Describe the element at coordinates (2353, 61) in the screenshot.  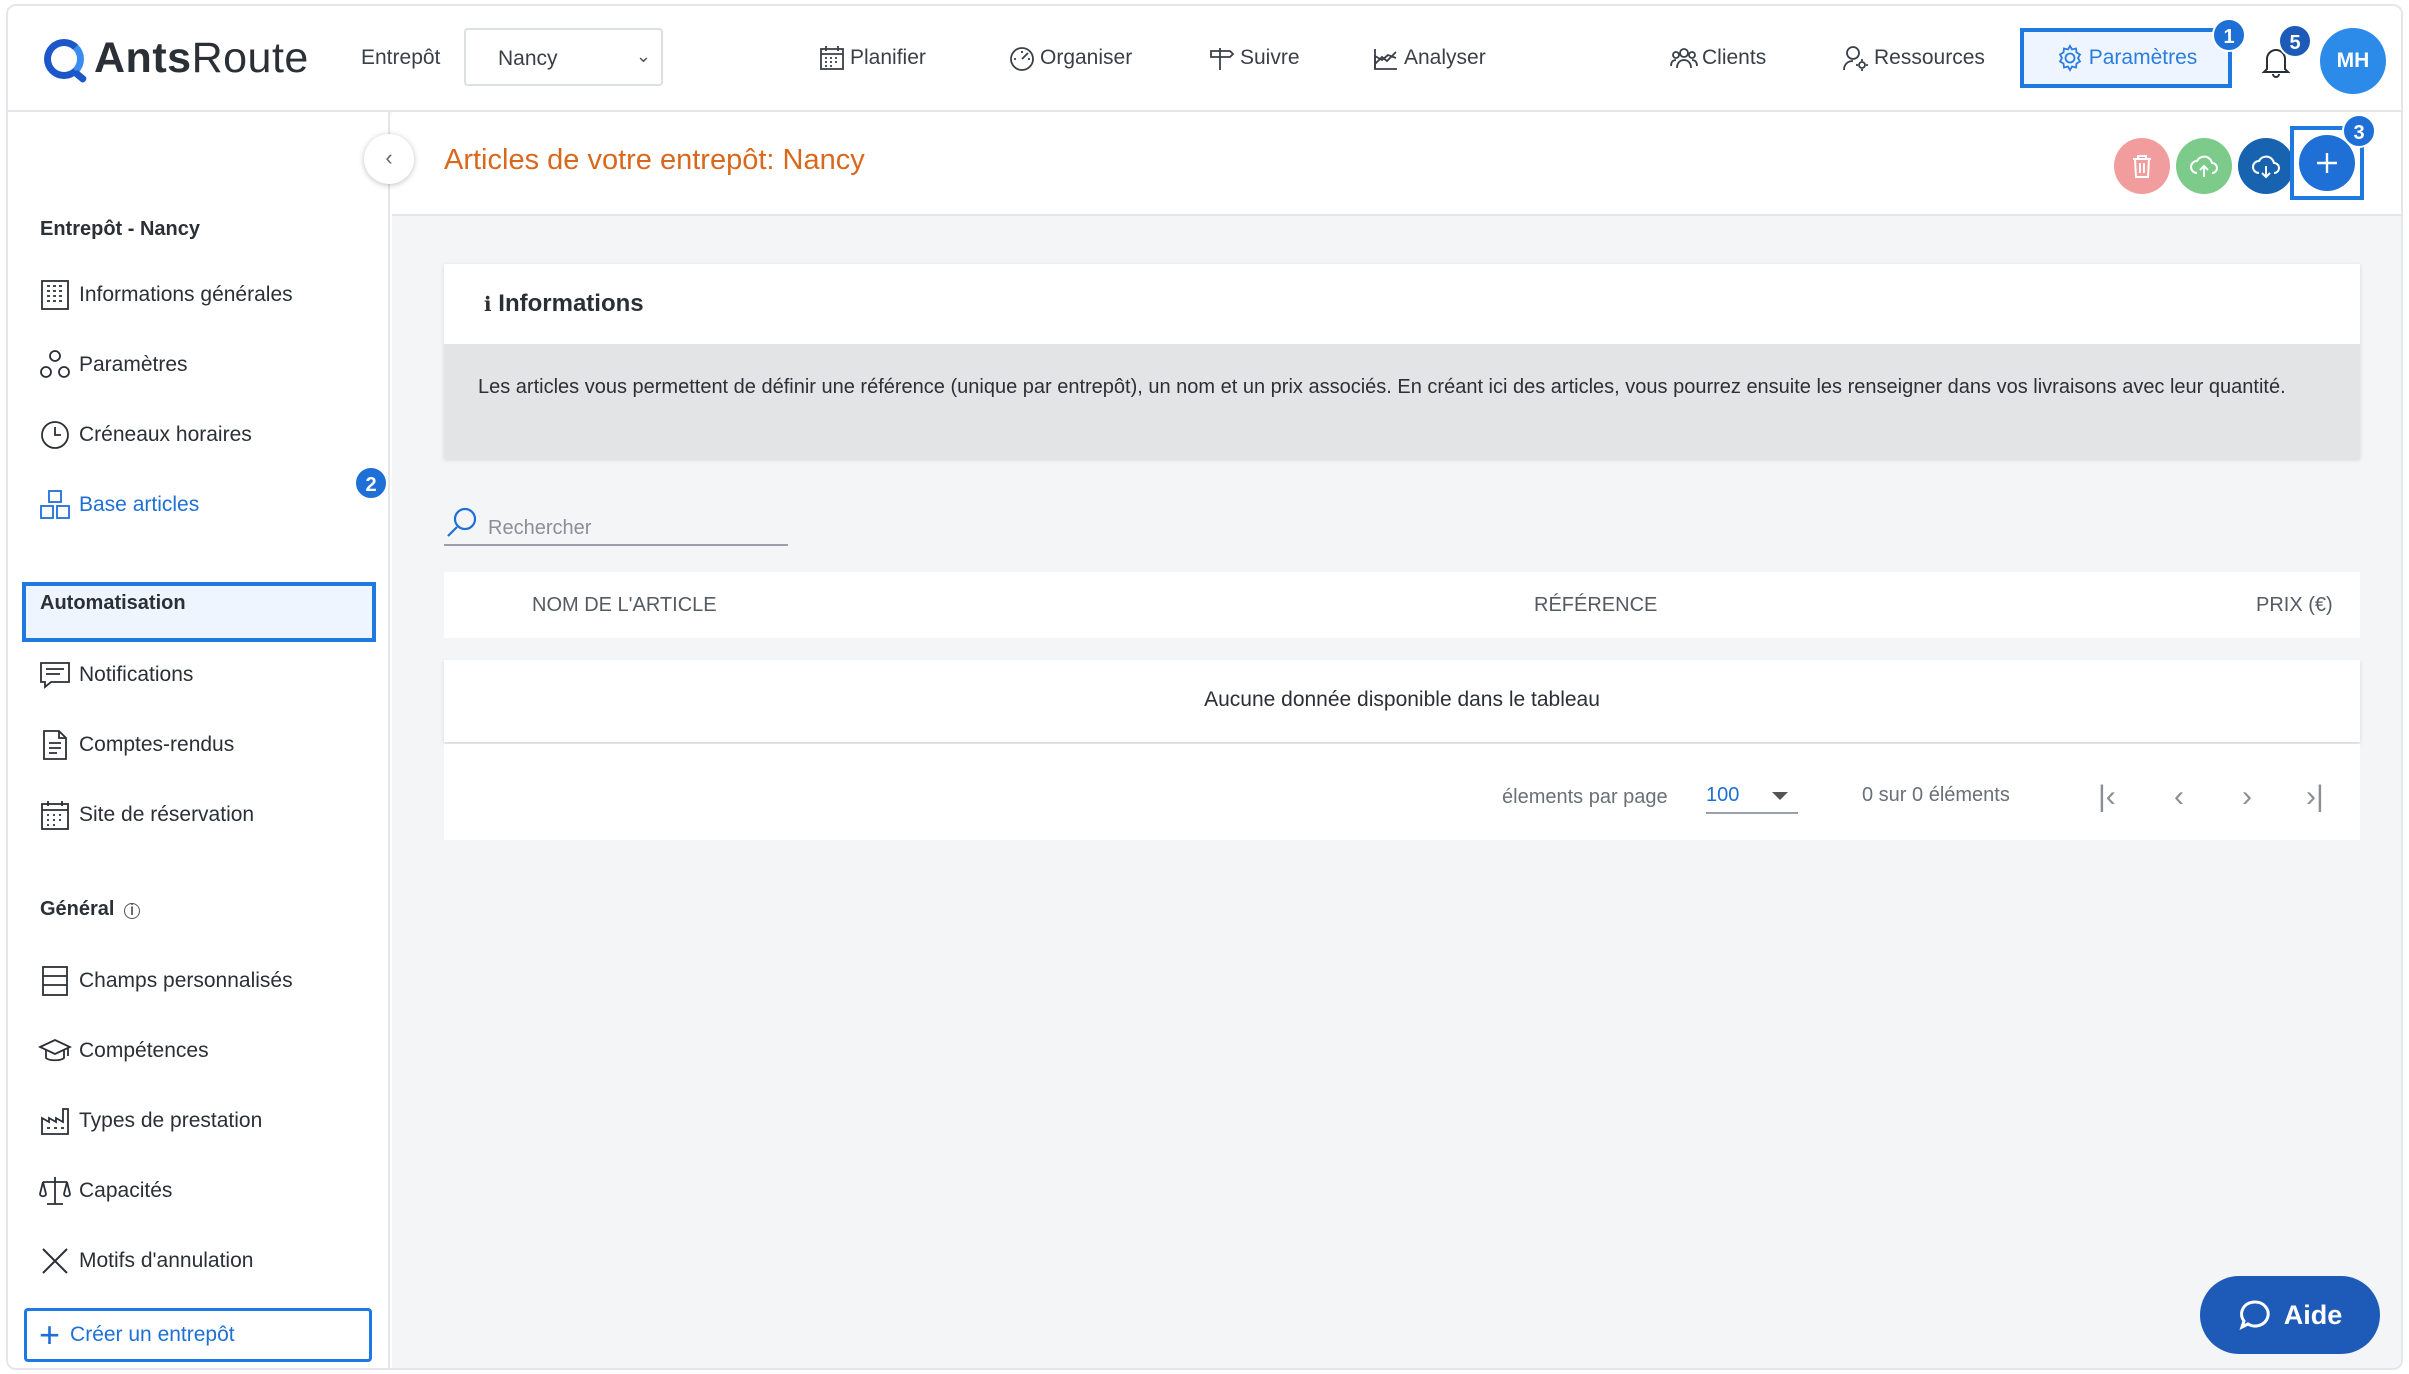
I see `user-avatar: MH` at that location.